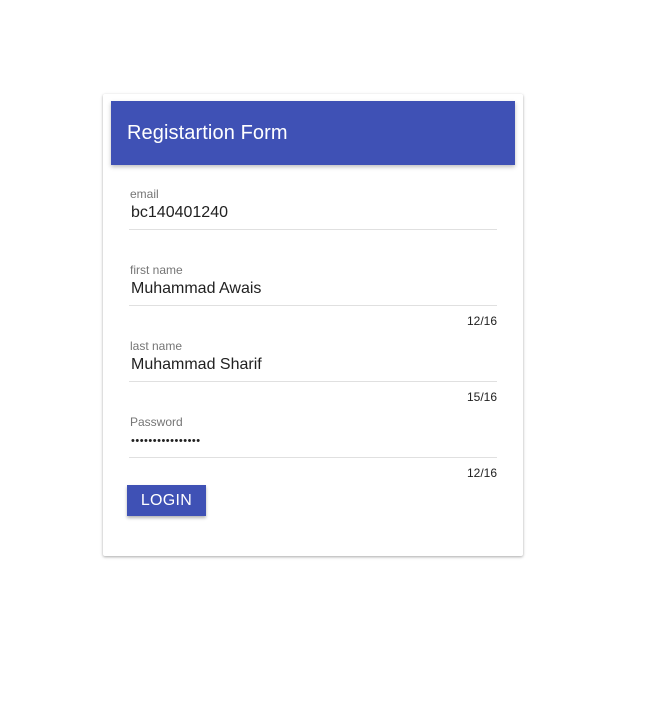  I want to click on form-title: Registartion Form, so click(207, 133).